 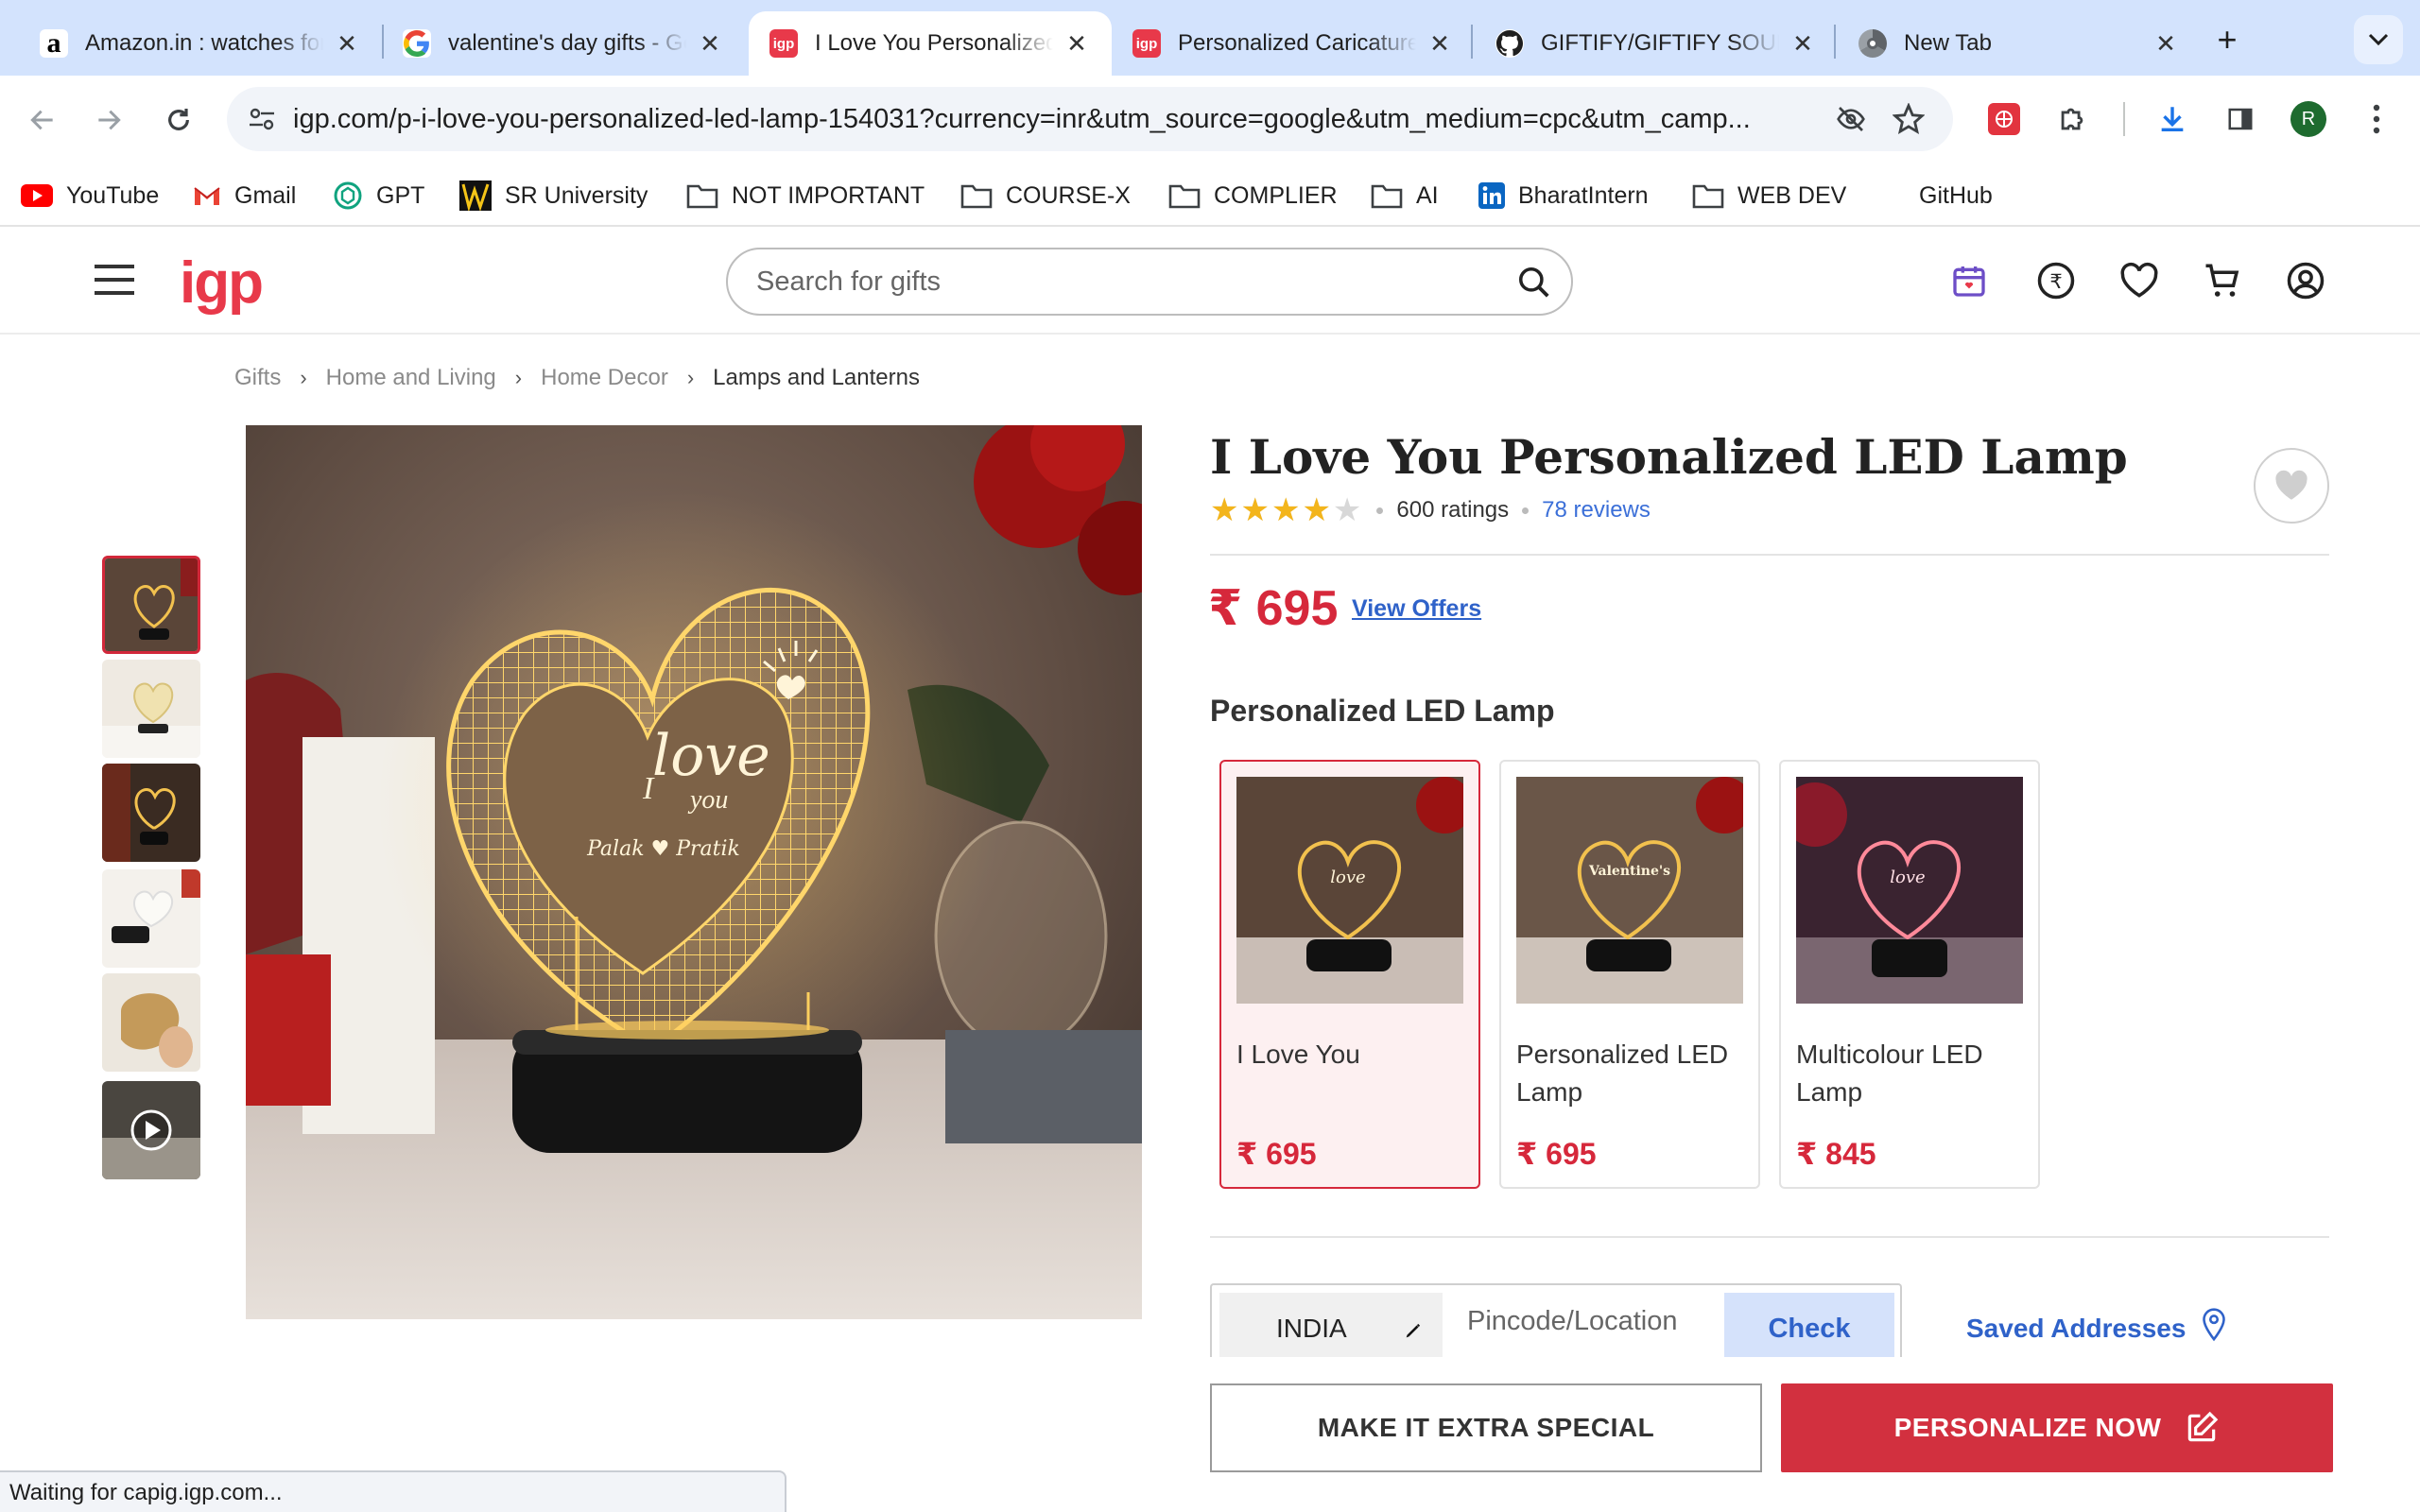 What do you see at coordinates (1851, 123) in the screenshot?
I see `eye-off-icon` at bounding box center [1851, 123].